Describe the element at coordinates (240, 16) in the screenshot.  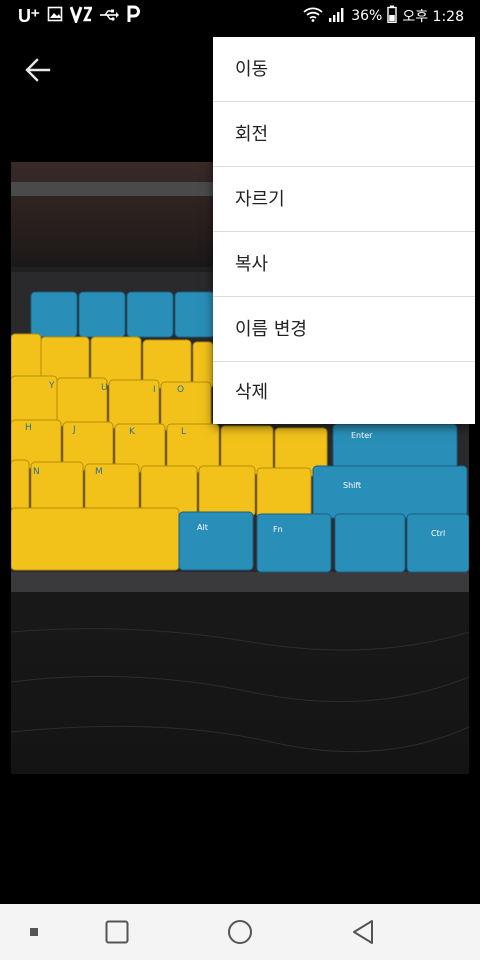
I see `status-bar: U⁺ 36% 오후 1:28` at that location.